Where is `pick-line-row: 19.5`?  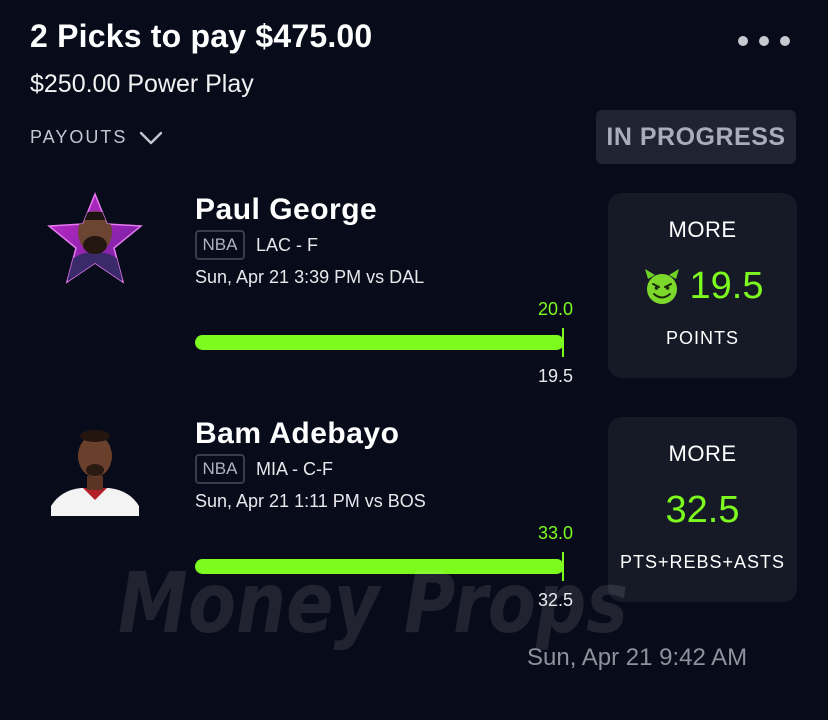 pick-line-row: 19.5 is located at coordinates (702, 286).